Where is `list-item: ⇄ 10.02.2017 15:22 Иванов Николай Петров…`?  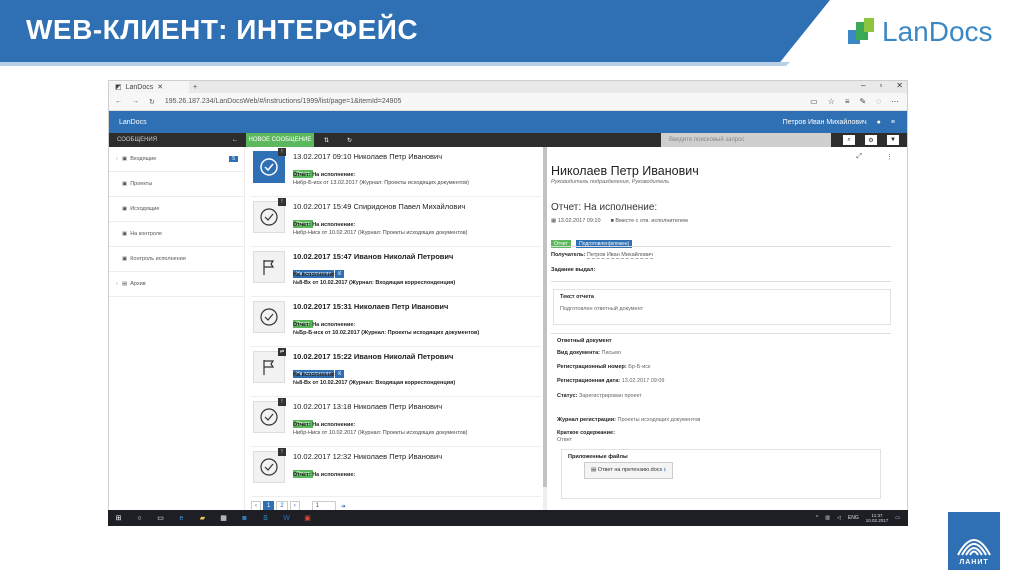 list-item: ⇄ 10.02.2017 15:22 Иванов Николай Петров… is located at coordinates (396, 372).